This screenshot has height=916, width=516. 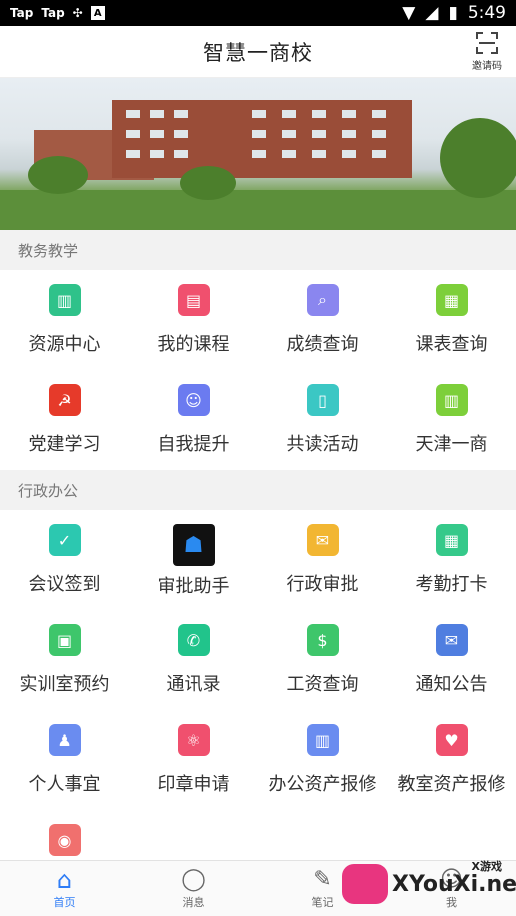 What do you see at coordinates (451, 420) in the screenshot?
I see `tile-tianjin: ▥ 天津一商` at bounding box center [451, 420].